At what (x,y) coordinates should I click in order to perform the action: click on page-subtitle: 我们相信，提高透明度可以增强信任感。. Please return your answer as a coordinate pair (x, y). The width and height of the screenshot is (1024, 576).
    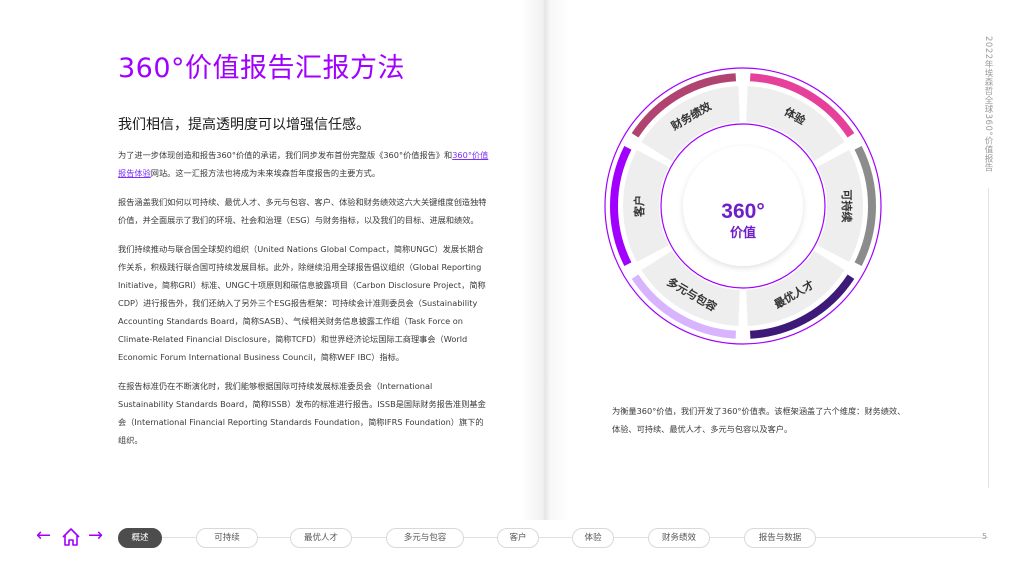
    Looking at the image, I should click on (244, 125).